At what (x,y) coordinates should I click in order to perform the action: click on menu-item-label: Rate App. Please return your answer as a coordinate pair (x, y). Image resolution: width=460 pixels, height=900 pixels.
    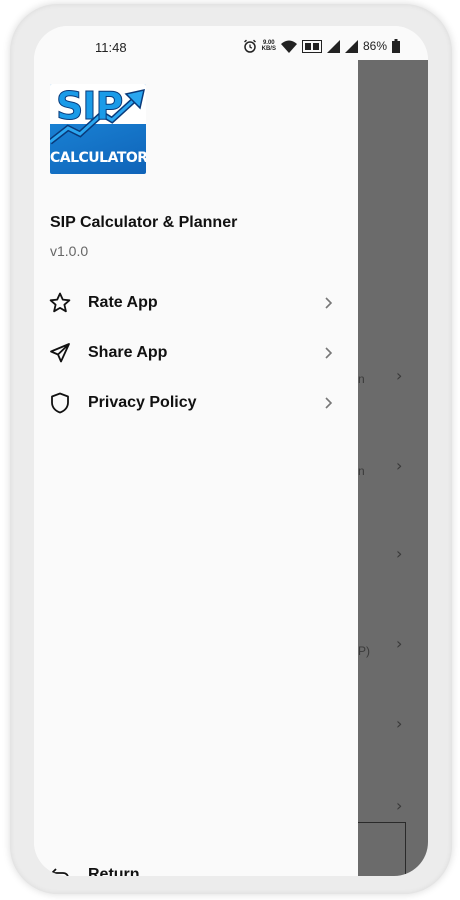
    Looking at the image, I should click on (123, 302).